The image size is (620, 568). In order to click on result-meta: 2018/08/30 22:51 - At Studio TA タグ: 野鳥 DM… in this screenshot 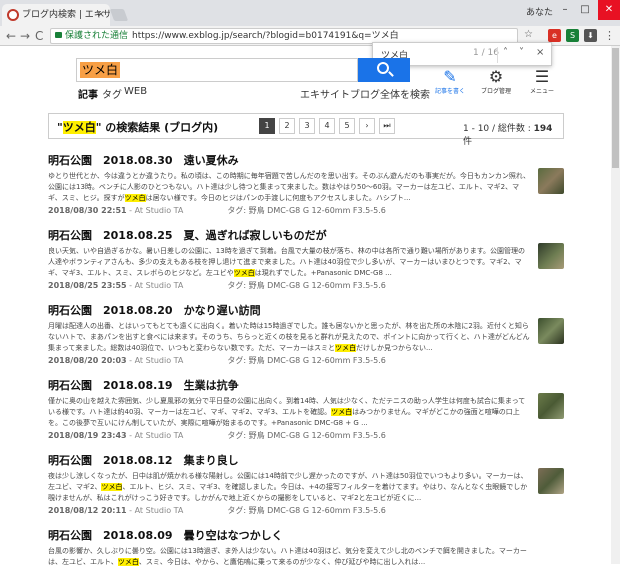, I will do `click(217, 210)`.